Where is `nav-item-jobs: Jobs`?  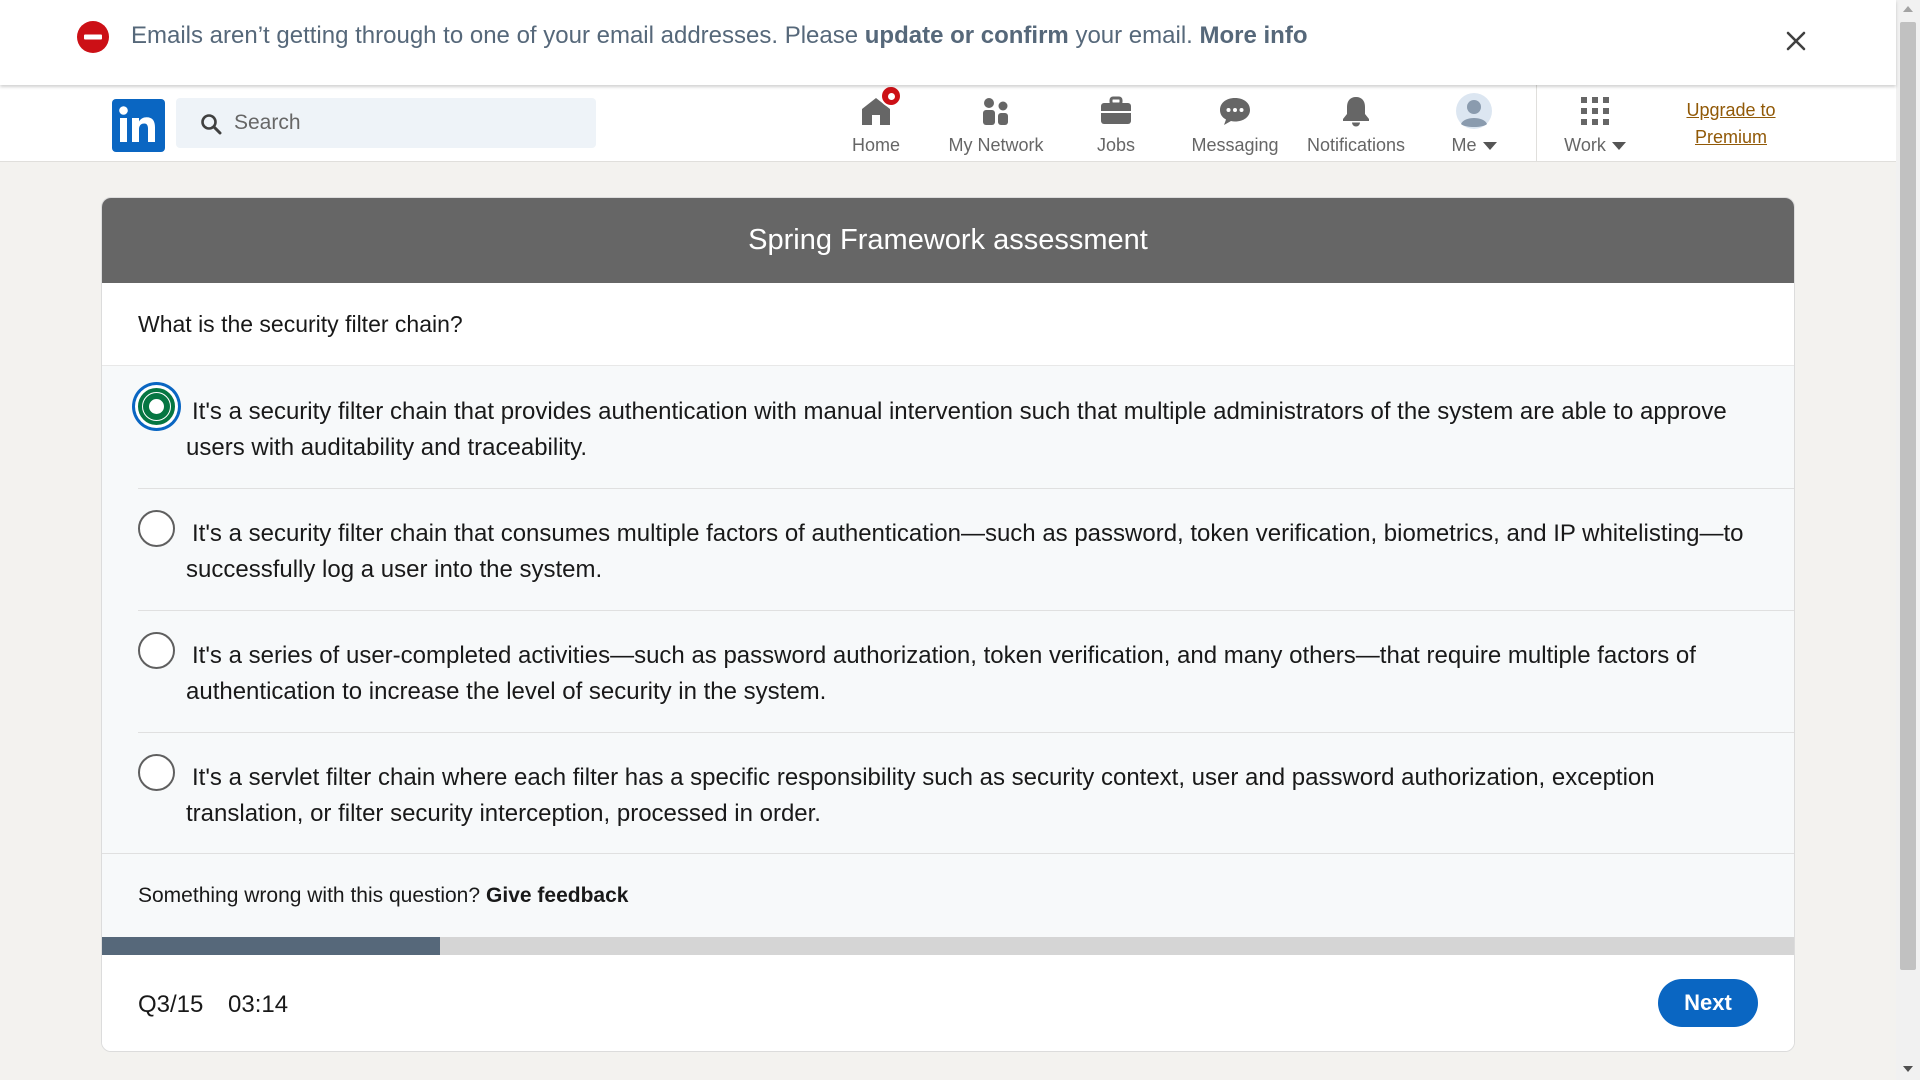 nav-item-jobs: Jobs is located at coordinates (1116, 124).